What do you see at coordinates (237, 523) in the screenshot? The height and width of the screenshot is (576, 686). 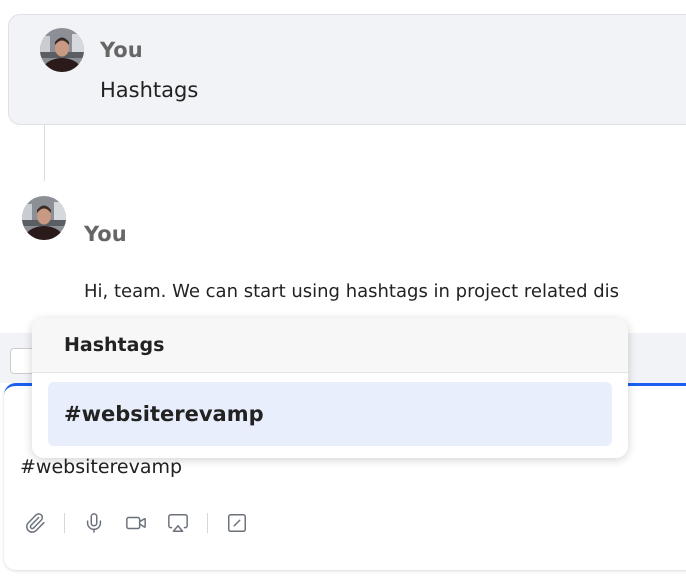 I see `slash-command-icon` at bounding box center [237, 523].